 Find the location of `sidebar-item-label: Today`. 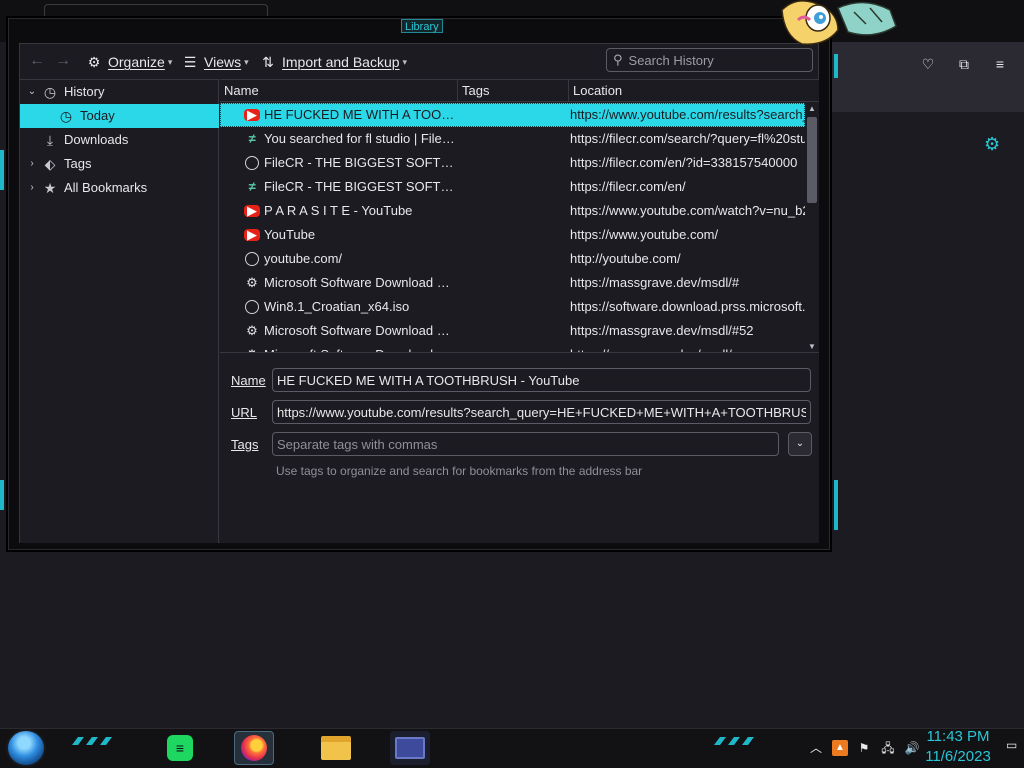

sidebar-item-label: Today is located at coordinates (97, 115).